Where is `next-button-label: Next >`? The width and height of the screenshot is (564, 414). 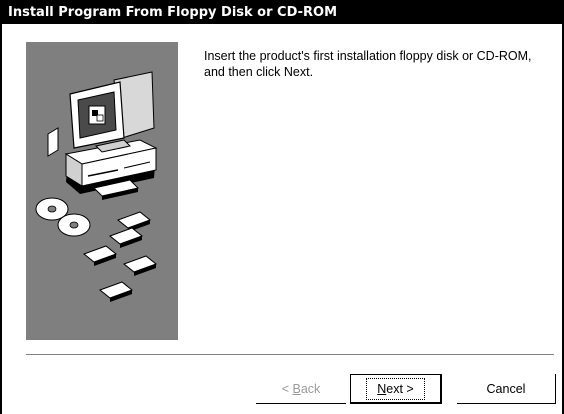
next-button-label: Next > is located at coordinates (395, 388).